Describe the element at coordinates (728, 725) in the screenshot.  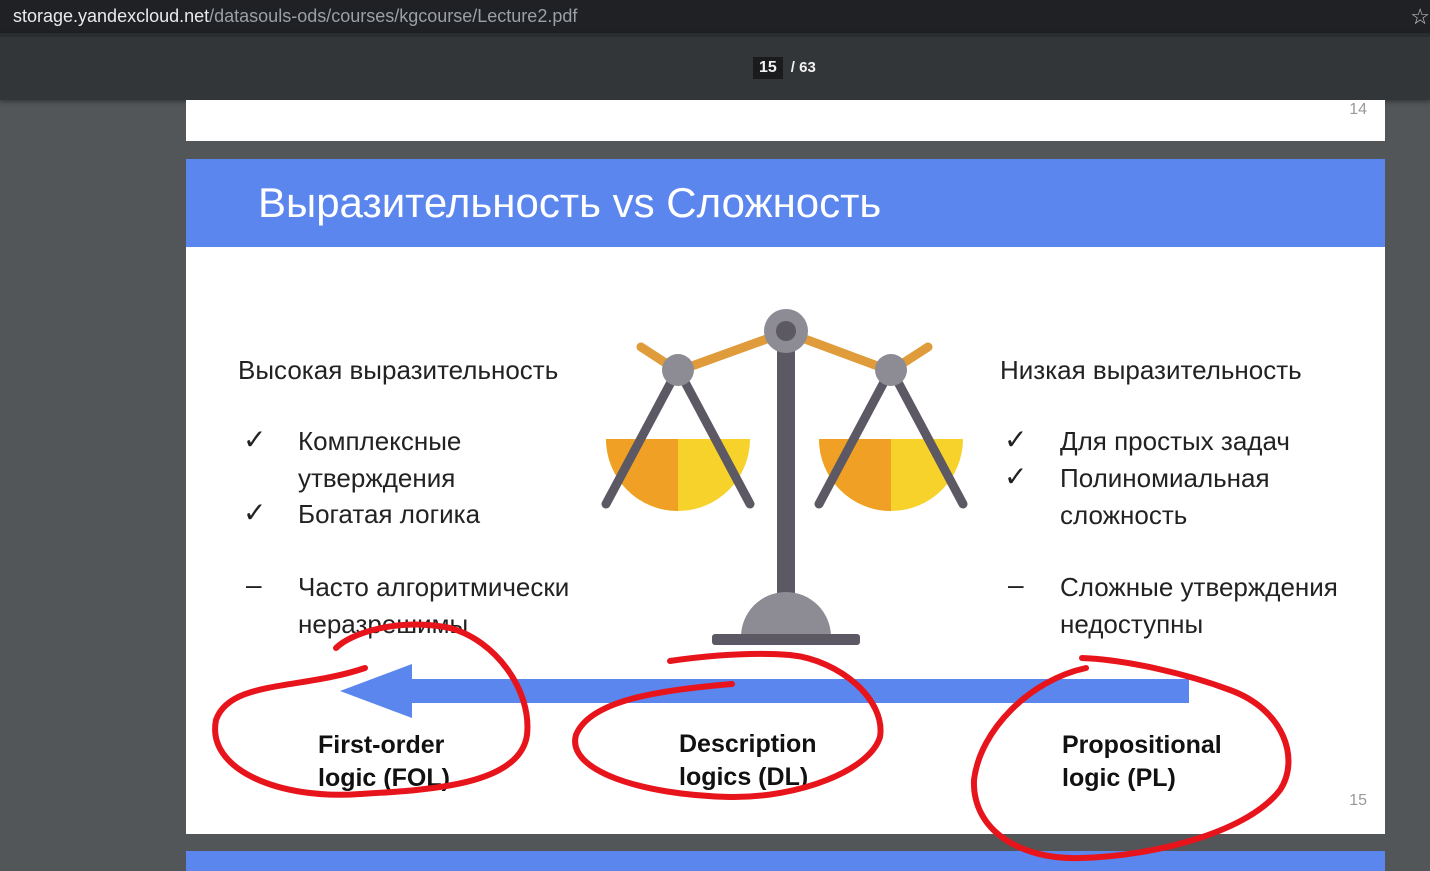
I see `annotation-circle-dl` at that location.